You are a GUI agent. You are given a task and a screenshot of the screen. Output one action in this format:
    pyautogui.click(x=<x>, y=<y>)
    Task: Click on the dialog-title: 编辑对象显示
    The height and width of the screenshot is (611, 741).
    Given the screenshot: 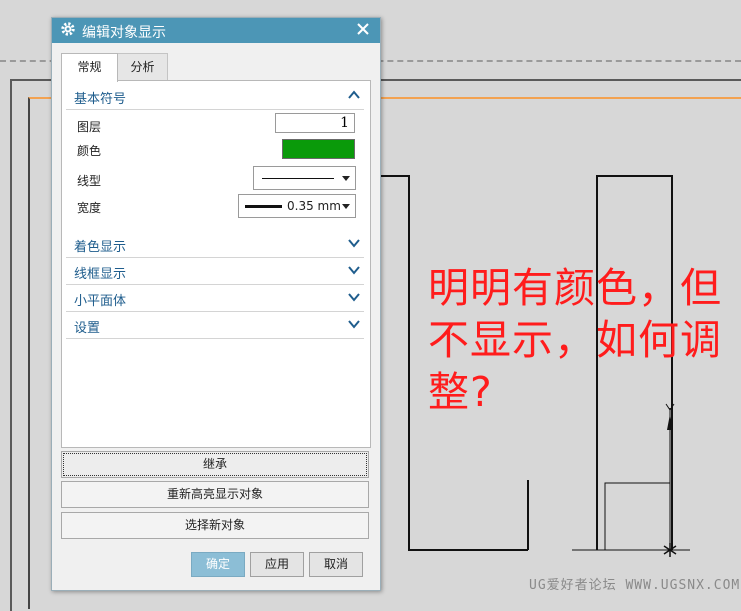 What is the action you would take?
    pyautogui.click(x=124, y=33)
    